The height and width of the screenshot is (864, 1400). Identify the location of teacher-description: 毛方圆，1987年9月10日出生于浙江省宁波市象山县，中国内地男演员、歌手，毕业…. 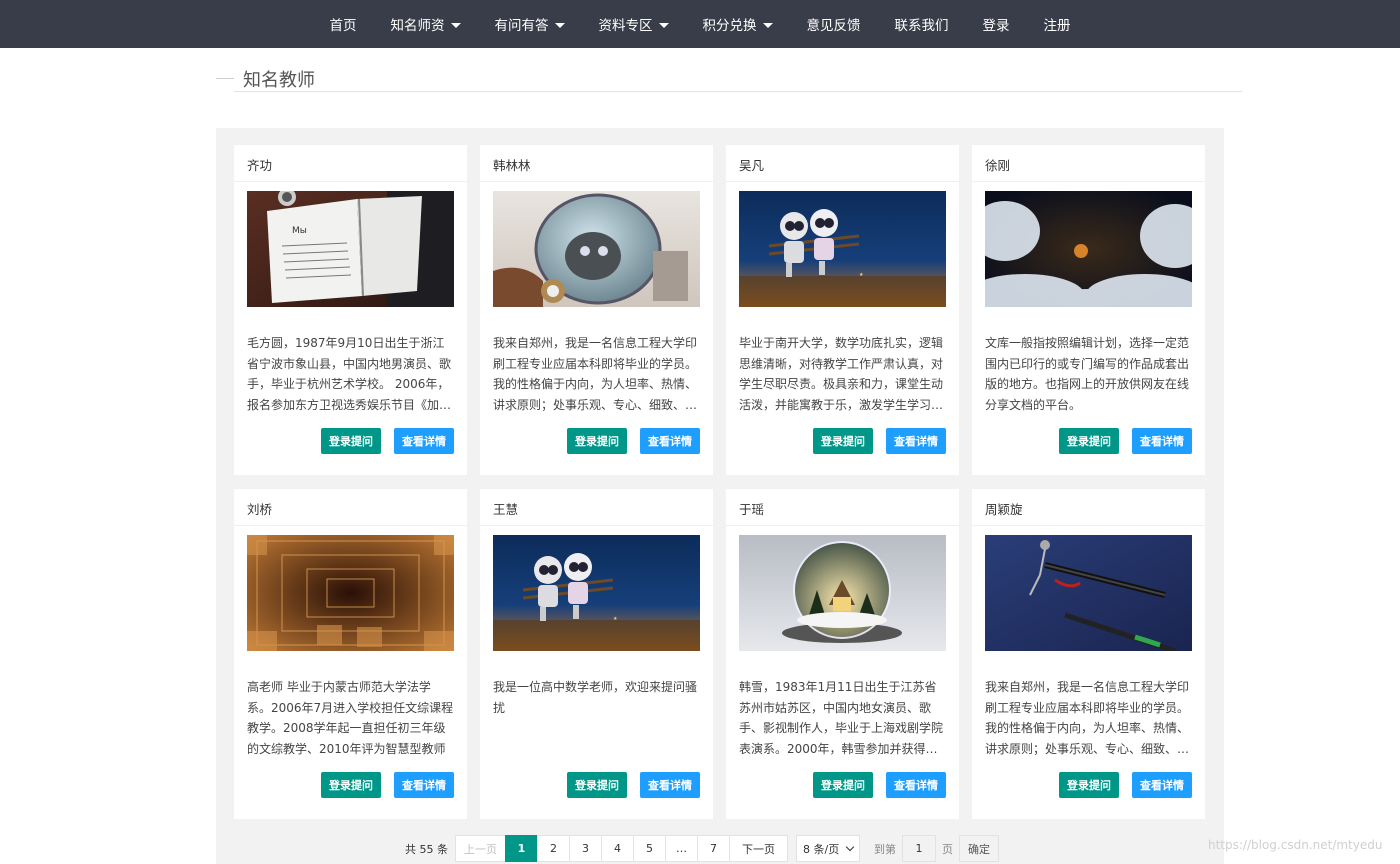
(349, 374).